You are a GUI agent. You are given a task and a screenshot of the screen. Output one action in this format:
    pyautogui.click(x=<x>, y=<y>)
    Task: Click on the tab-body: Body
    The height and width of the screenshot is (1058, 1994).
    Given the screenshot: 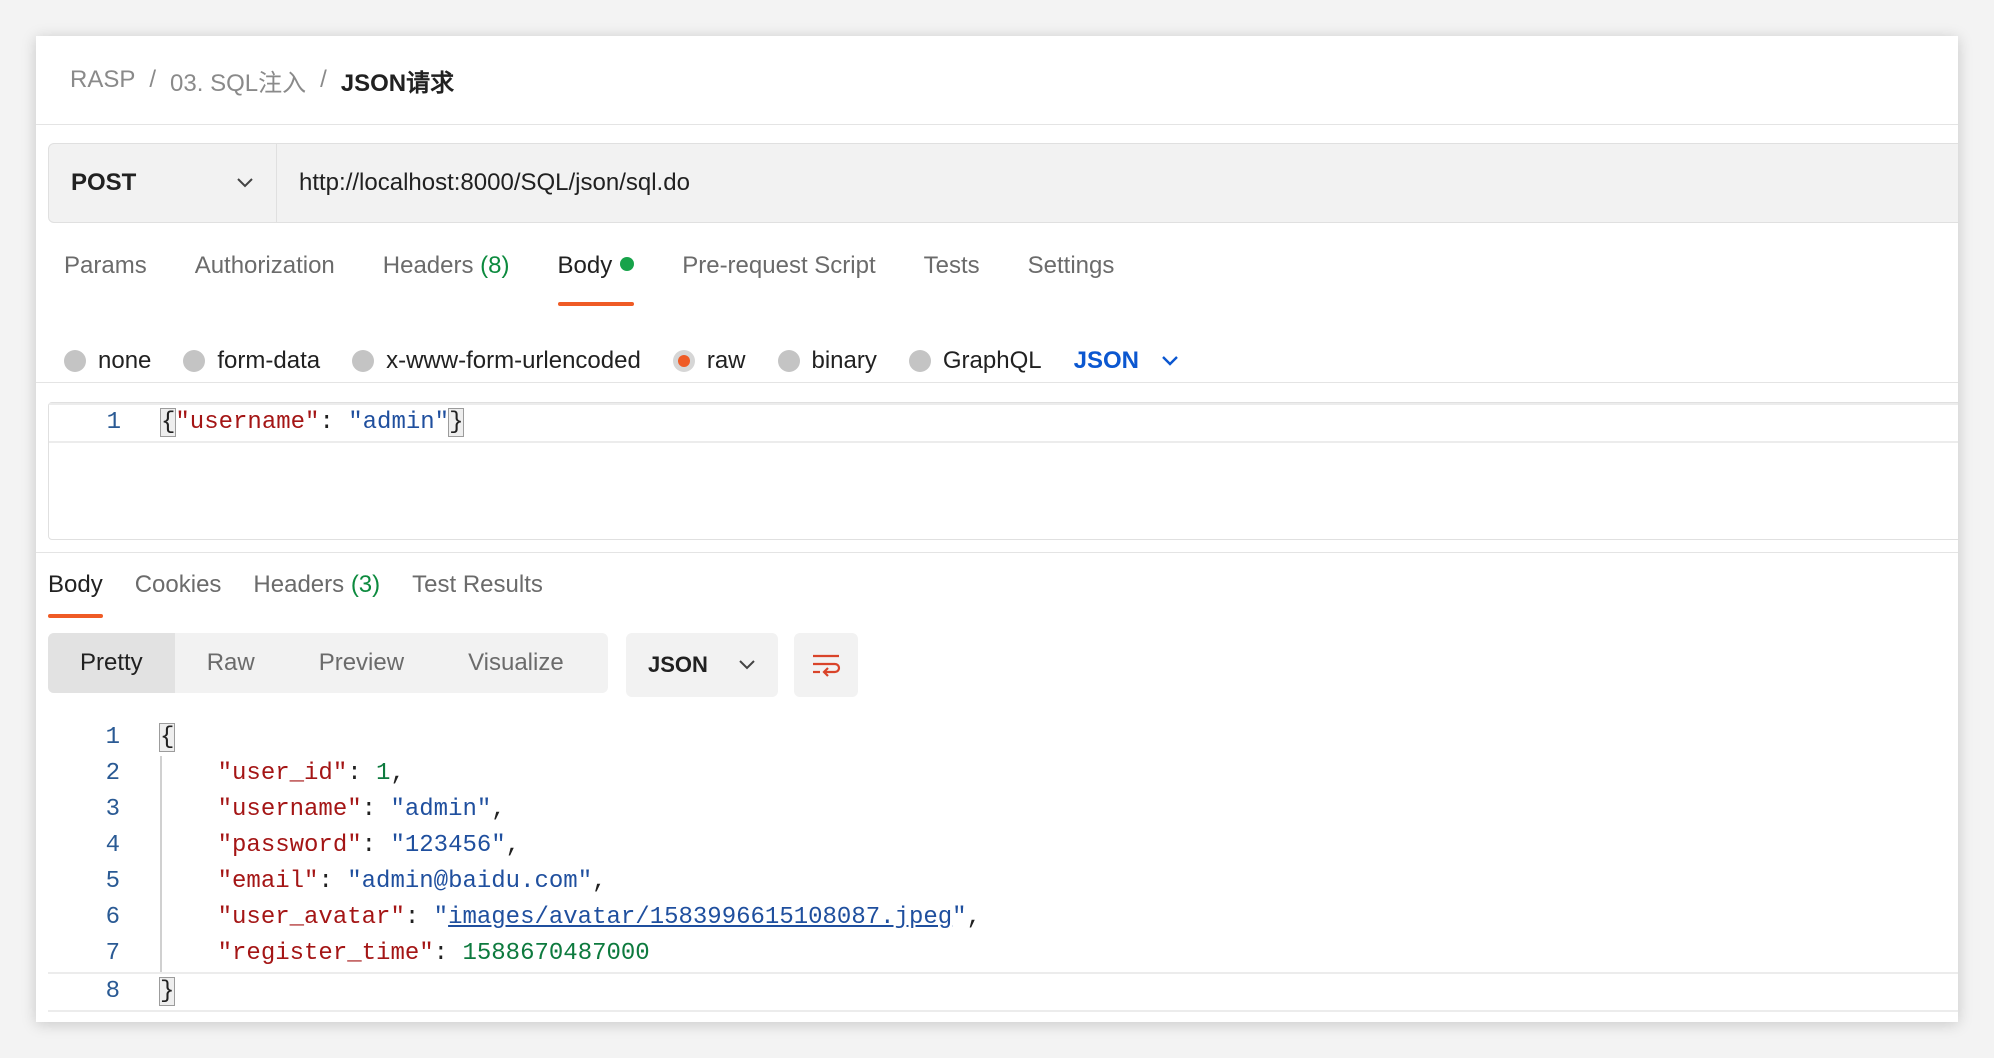 What is the action you would take?
    pyautogui.click(x=596, y=276)
    